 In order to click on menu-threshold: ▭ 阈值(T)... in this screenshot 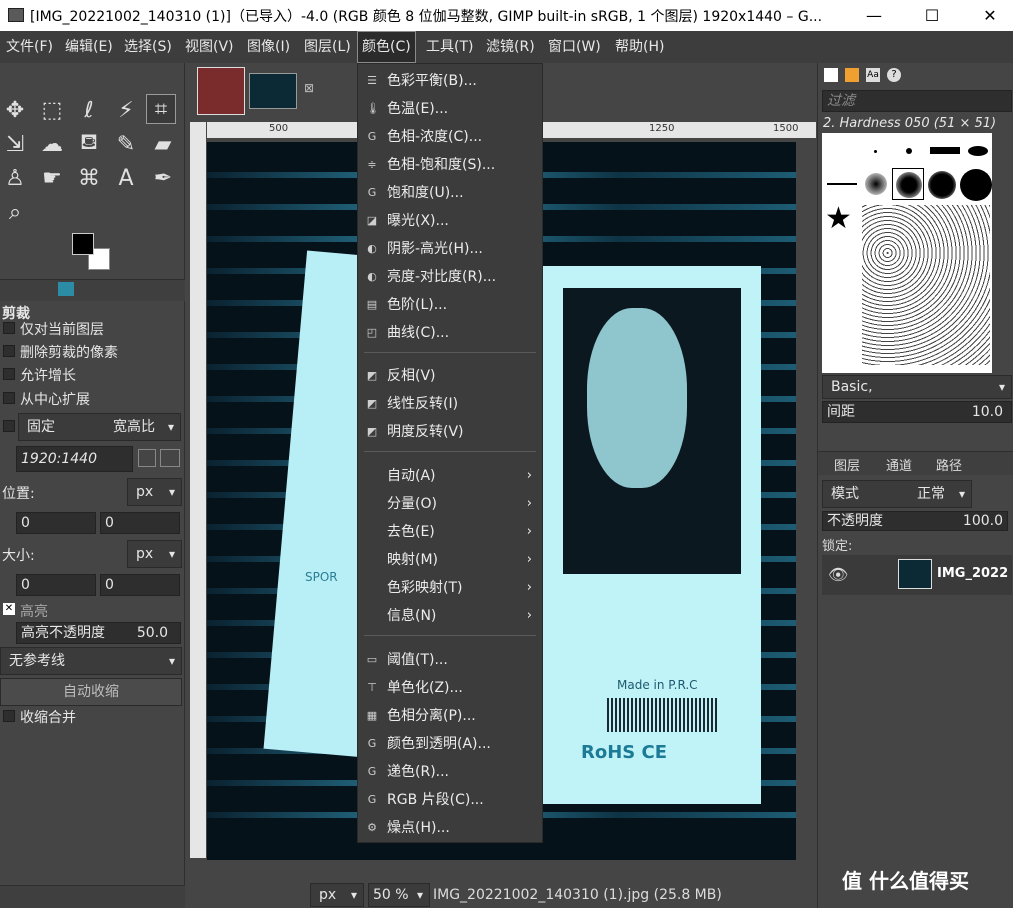, I will do `click(450, 660)`.